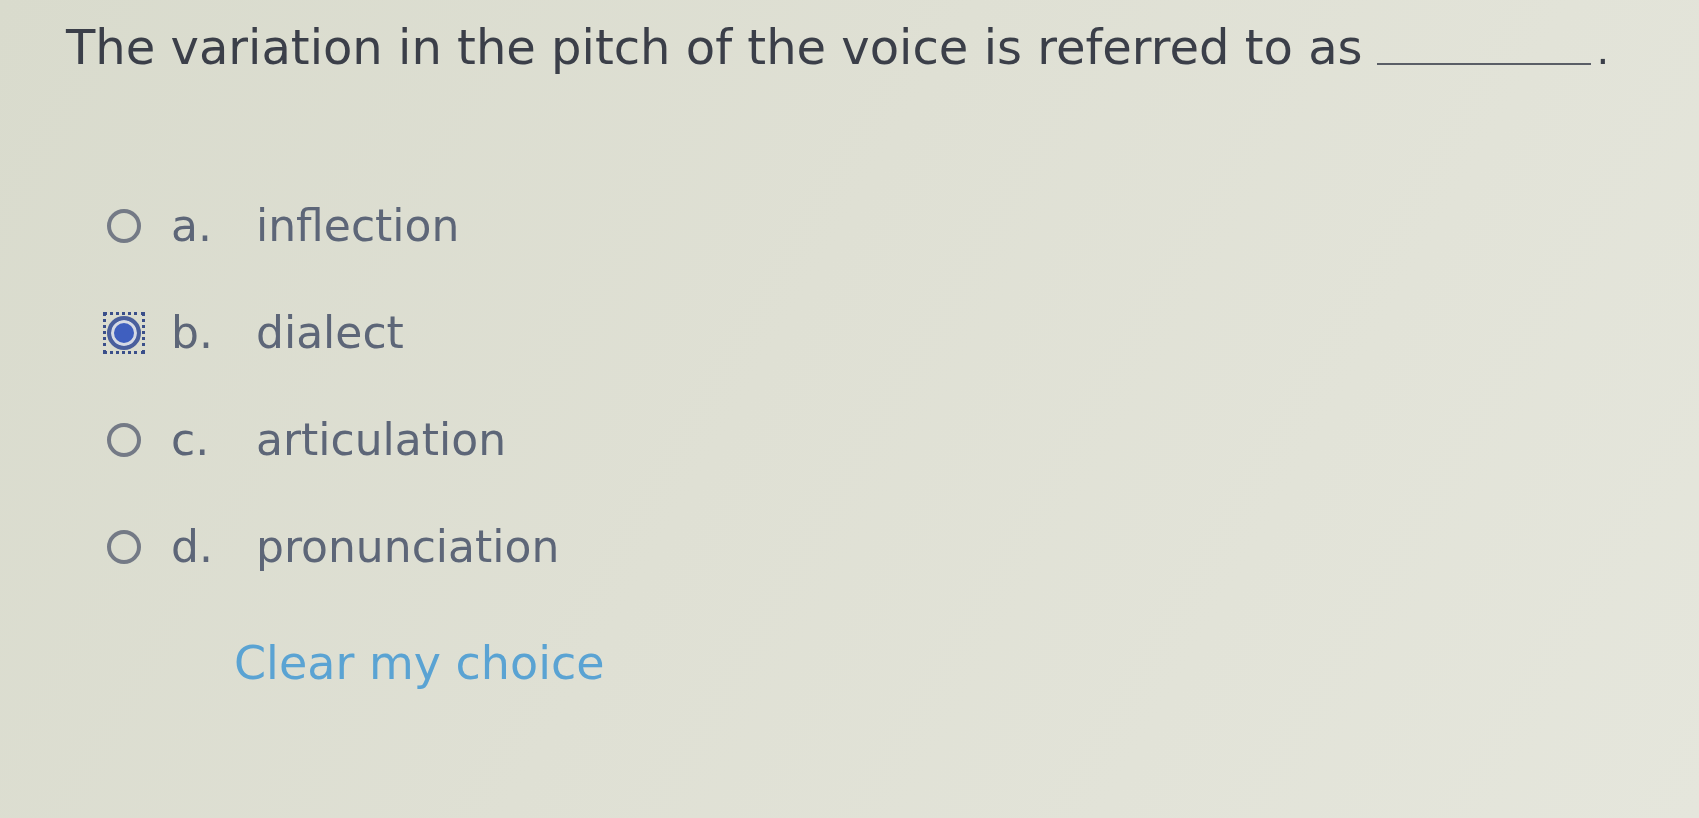 Image resolution: width=1699 pixels, height=818 pixels. What do you see at coordinates (192, 547) in the screenshot?
I see `option-letter: d.` at bounding box center [192, 547].